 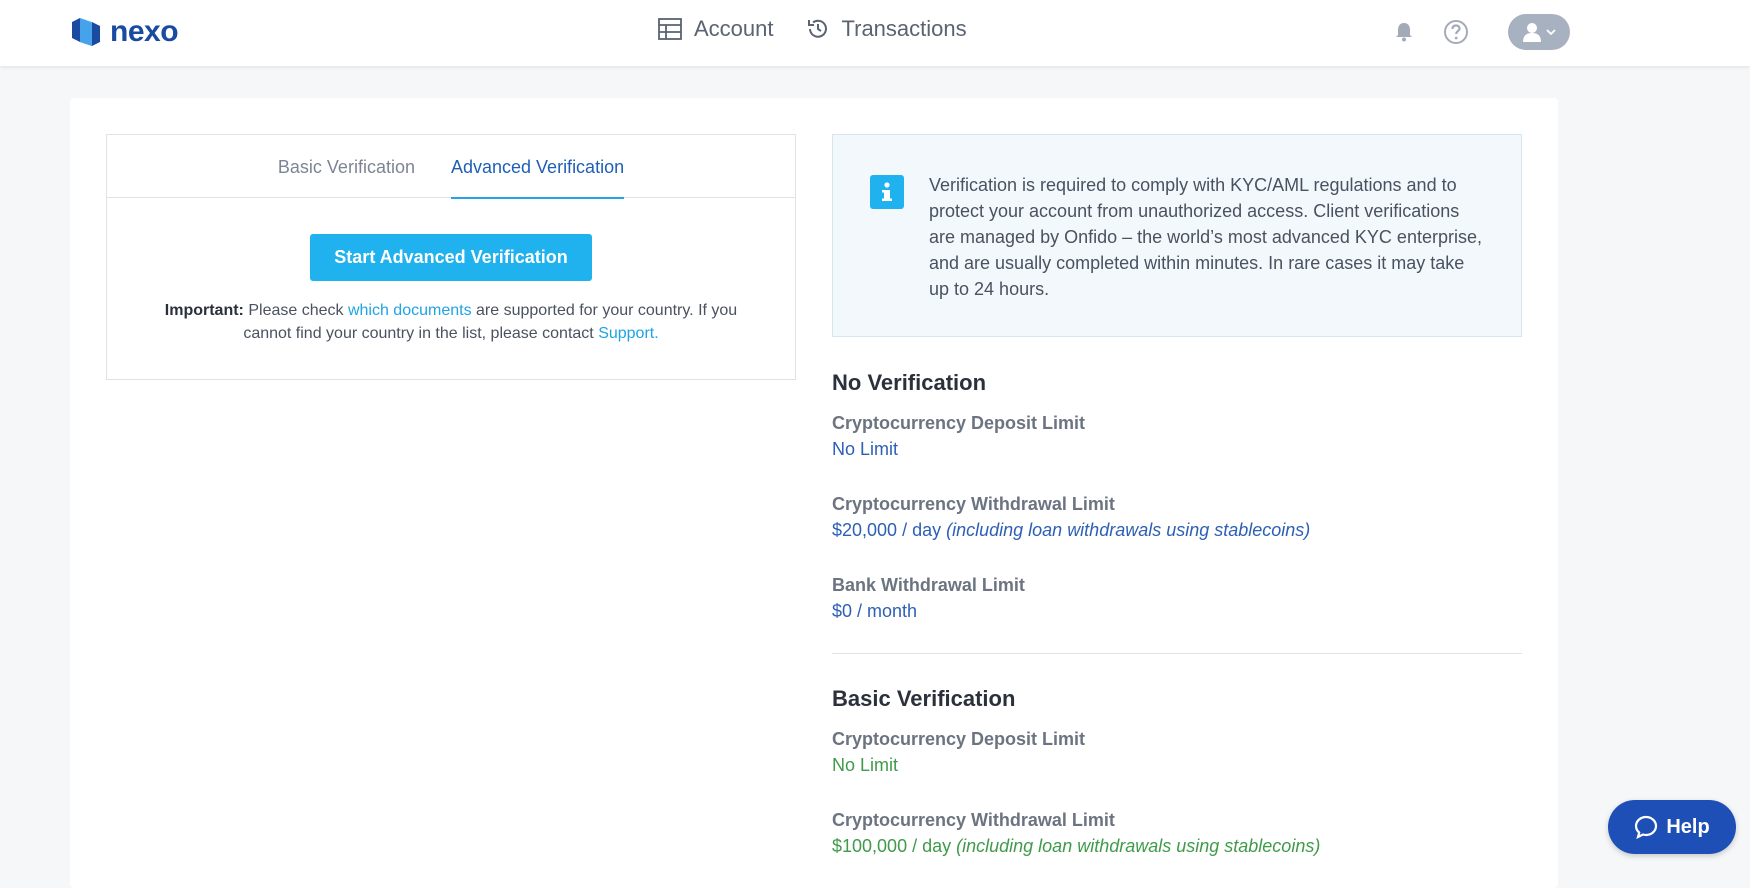 What do you see at coordinates (1646, 827) in the screenshot?
I see `chat-bubble-icon` at bounding box center [1646, 827].